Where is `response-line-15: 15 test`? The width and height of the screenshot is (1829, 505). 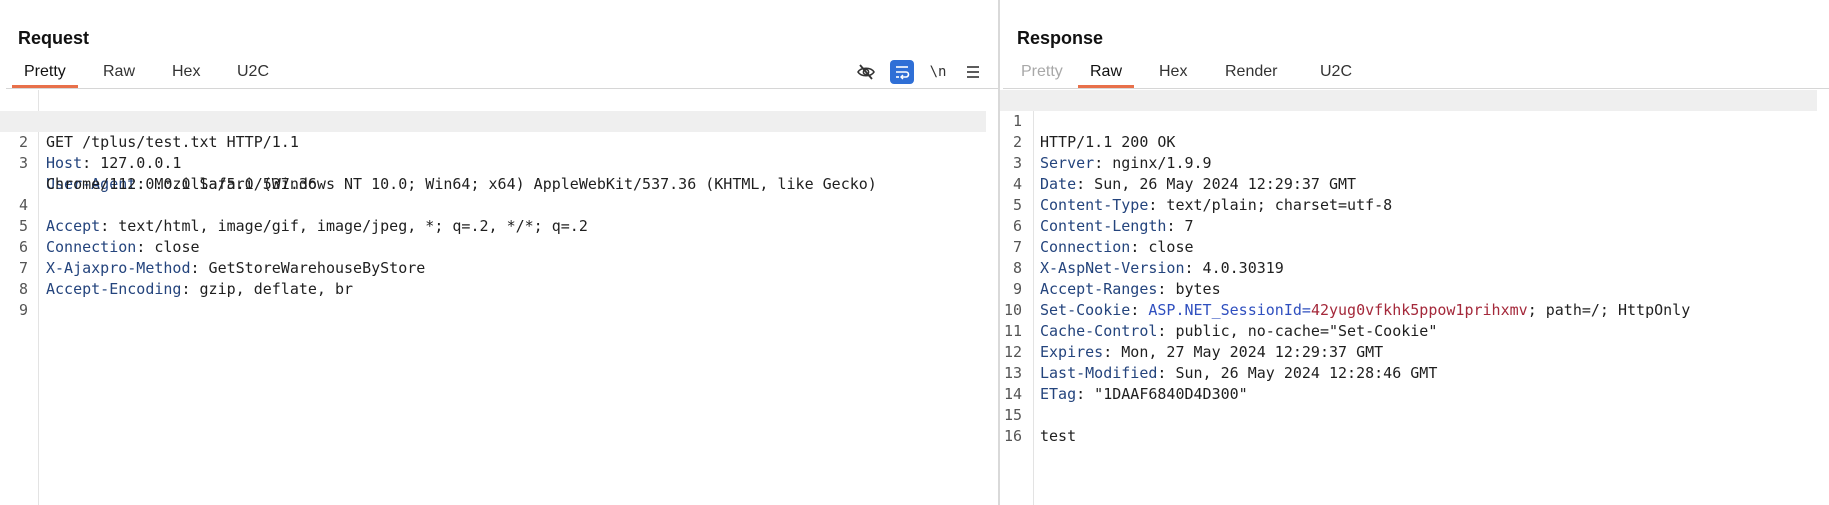 response-line-15: 15 test is located at coordinates (1408, 414).